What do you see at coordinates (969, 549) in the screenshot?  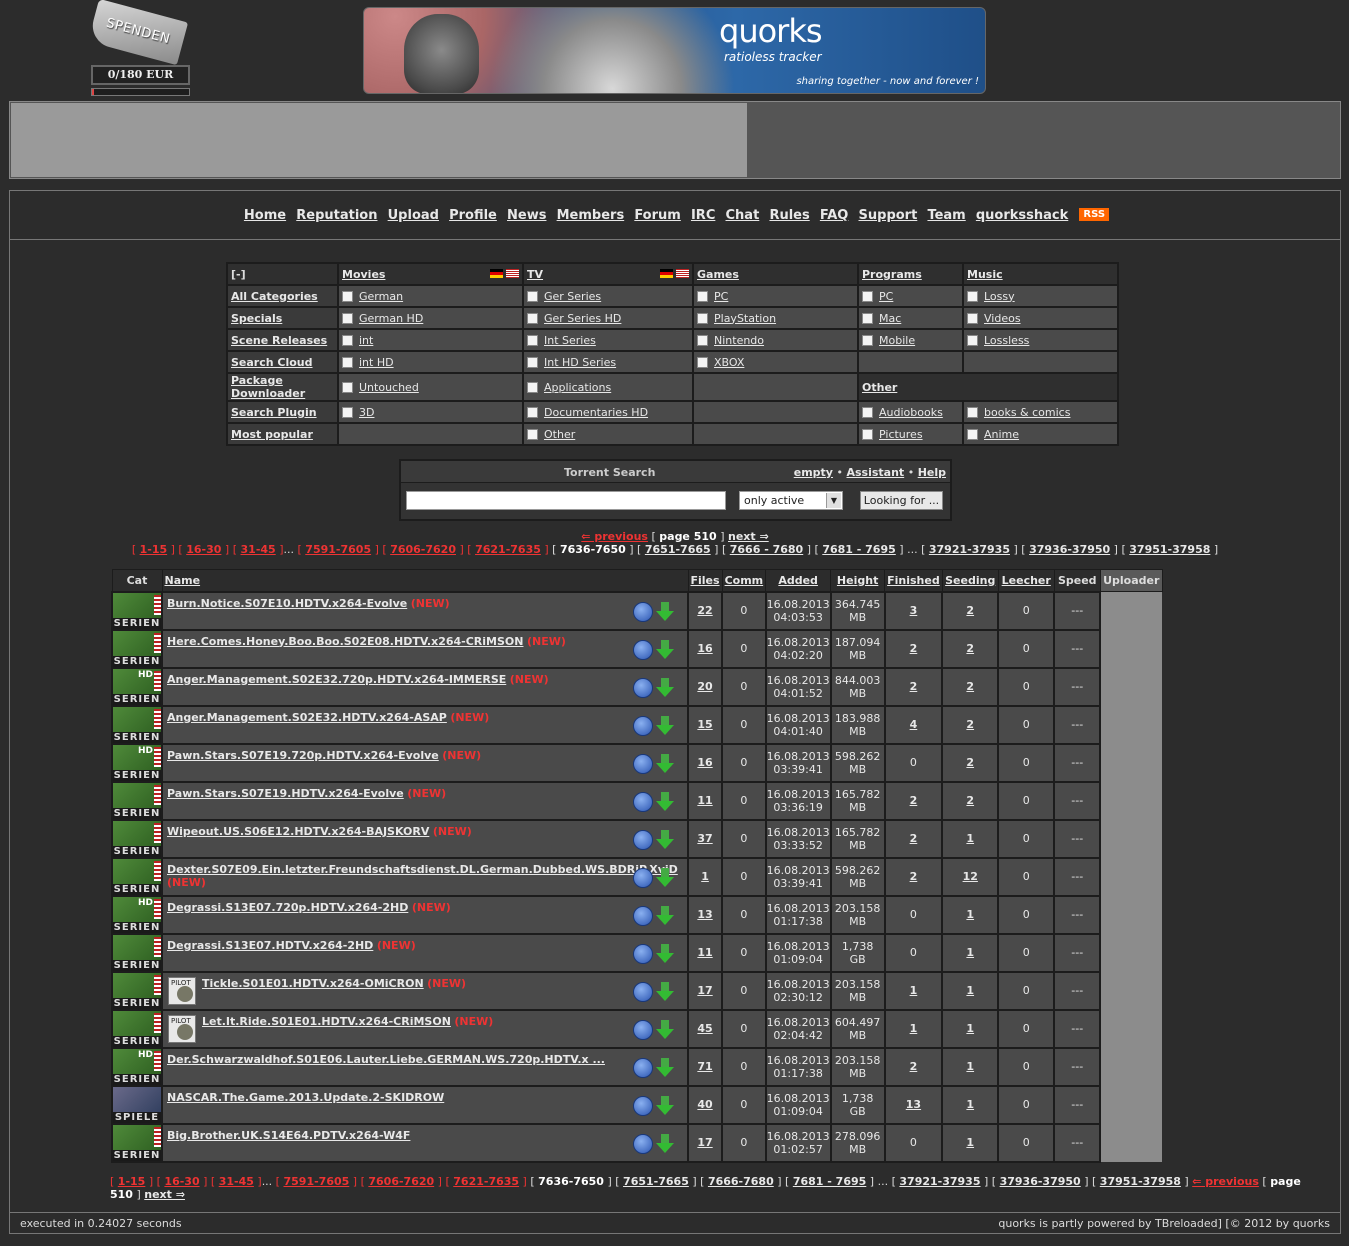 I see `page-link: 37921-37935` at bounding box center [969, 549].